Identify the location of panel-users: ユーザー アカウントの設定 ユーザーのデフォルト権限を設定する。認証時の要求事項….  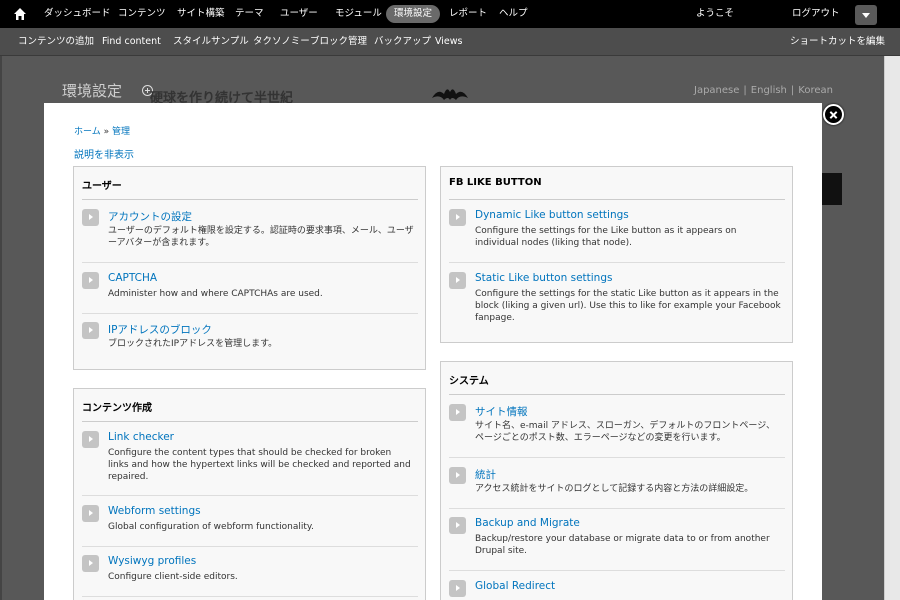
(249, 268).